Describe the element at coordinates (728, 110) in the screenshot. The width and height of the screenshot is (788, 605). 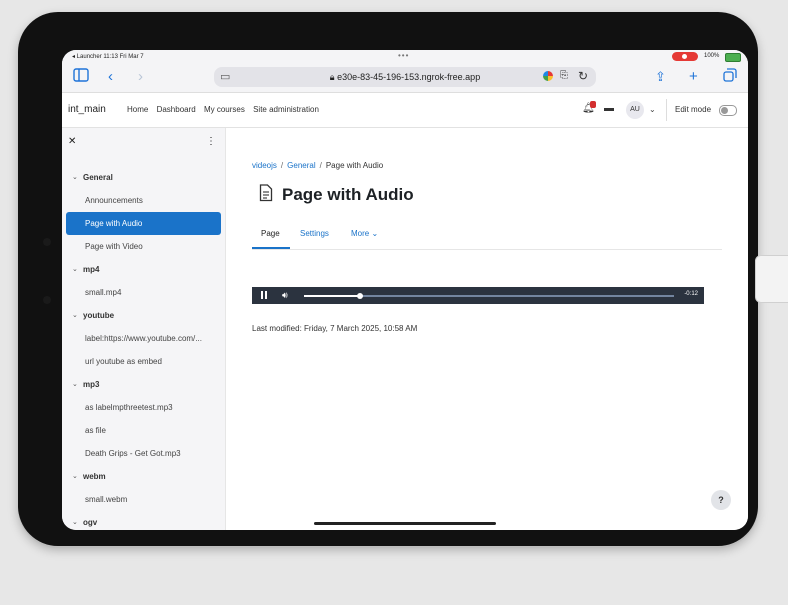
I see `edit-mode-toggle` at that location.